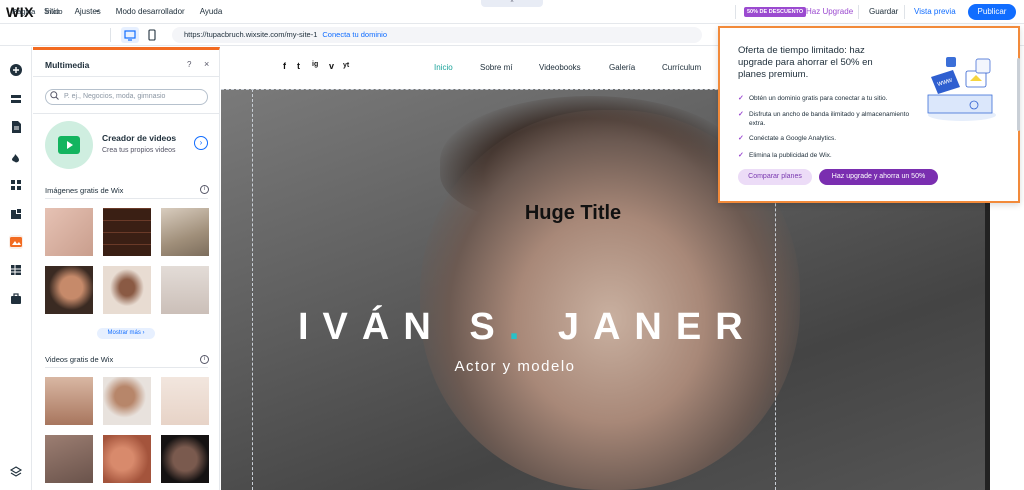 This screenshot has width=1024, height=490. Describe the element at coordinates (127, 290) in the screenshot. I see `image-thumb-woman-smiling` at that location.